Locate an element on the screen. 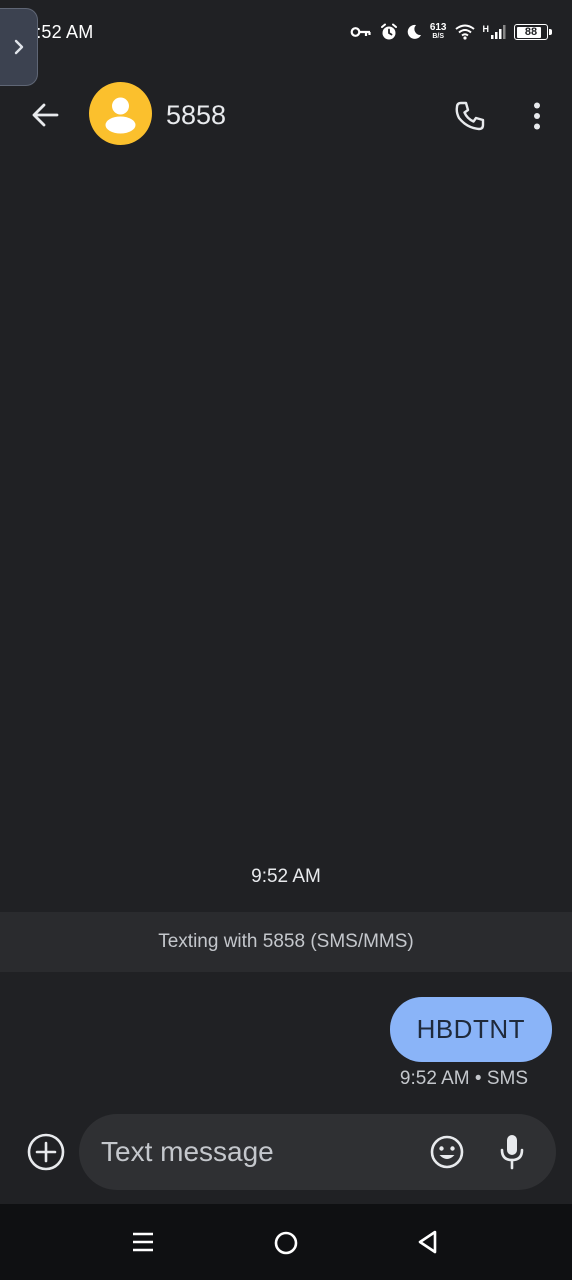 Image resolution: width=572 pixels, height=1280 pixels. signal-icon: H is located at coordinates (495, 32).